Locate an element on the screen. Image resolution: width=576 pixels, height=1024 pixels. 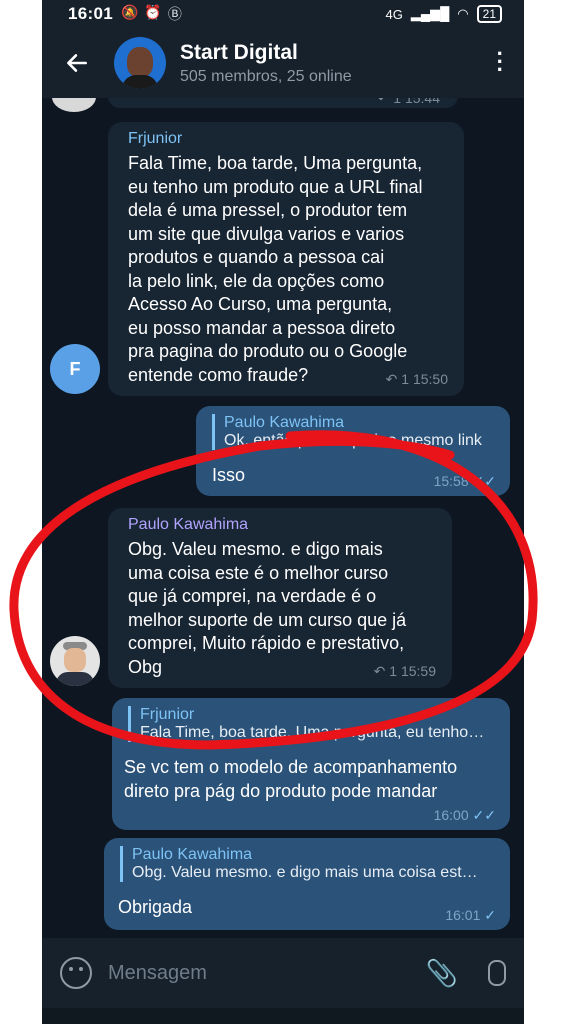
message-composer: Mensagem 📎 is located at coordinates (283, 973).